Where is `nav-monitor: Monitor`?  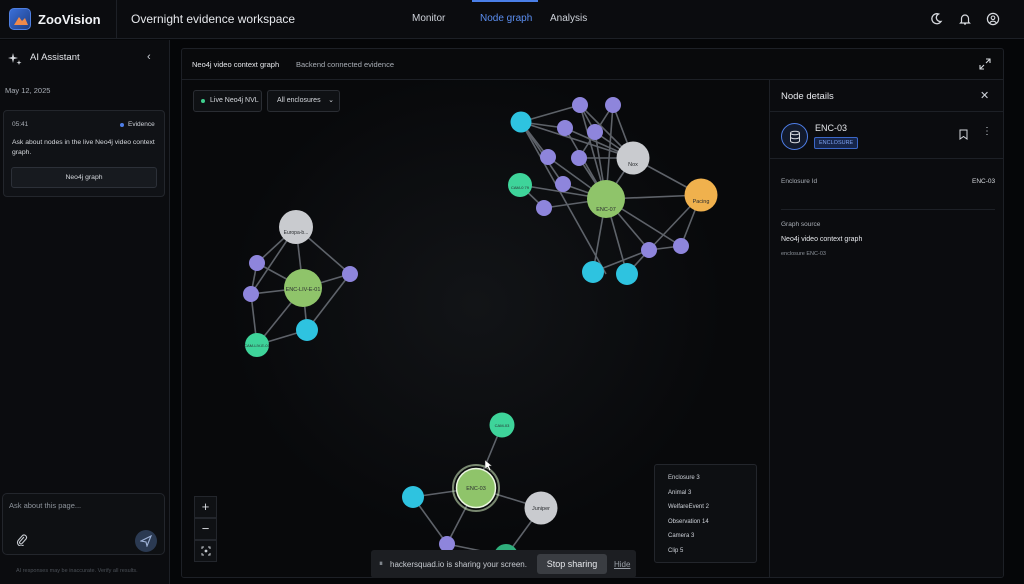 nav-monitor: Monitor is located at coordinates (428, 18).